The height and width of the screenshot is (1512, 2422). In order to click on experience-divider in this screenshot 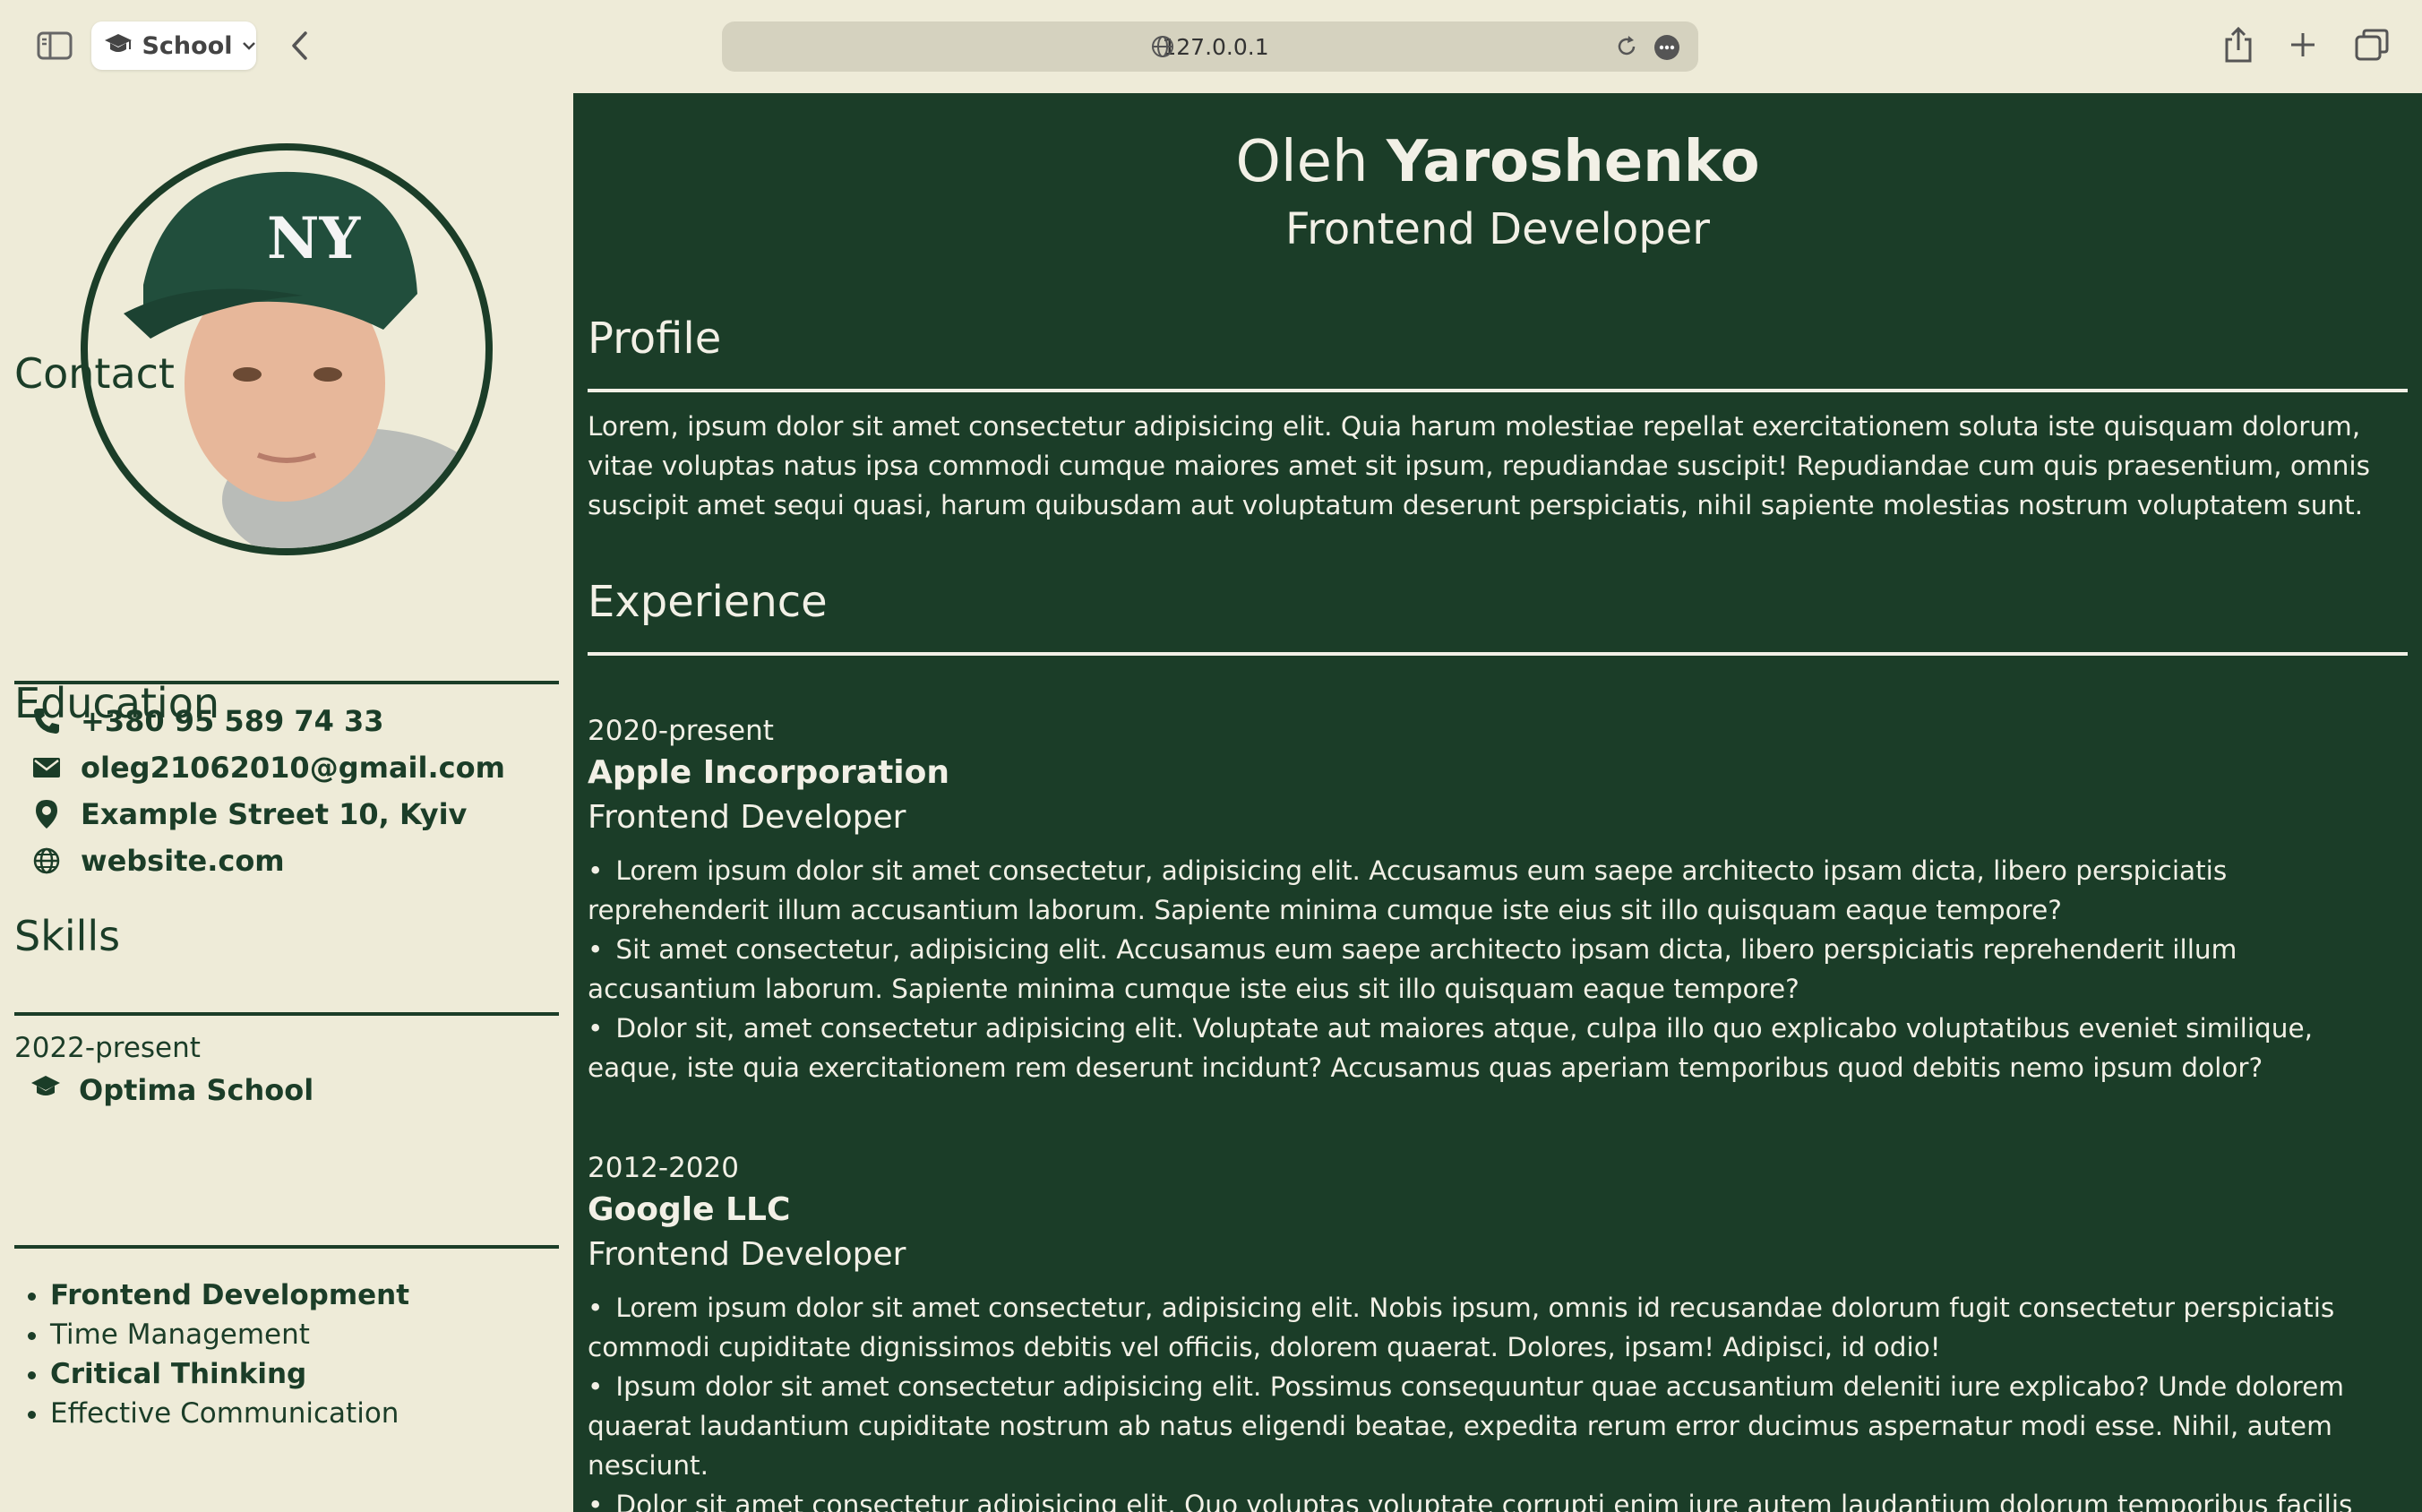, I will do `click(1498, 654)`.